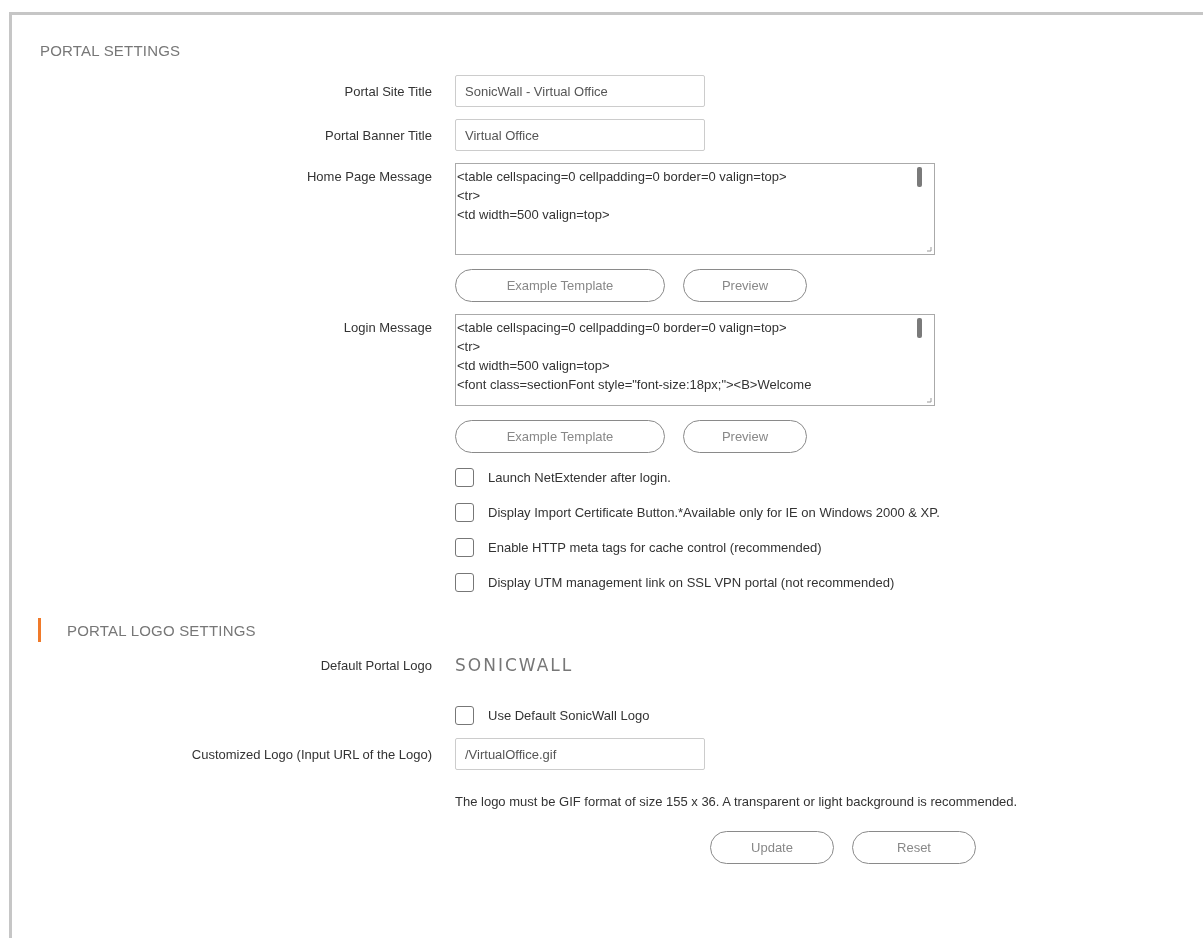 Image resolution: width=1203 pixels, height=938 pixels. What do you see at coordinates (569, 715) in the screenshot?
I see `checkbox-label: Use Default SonicWall Logo` at bounding box center [569, 715].